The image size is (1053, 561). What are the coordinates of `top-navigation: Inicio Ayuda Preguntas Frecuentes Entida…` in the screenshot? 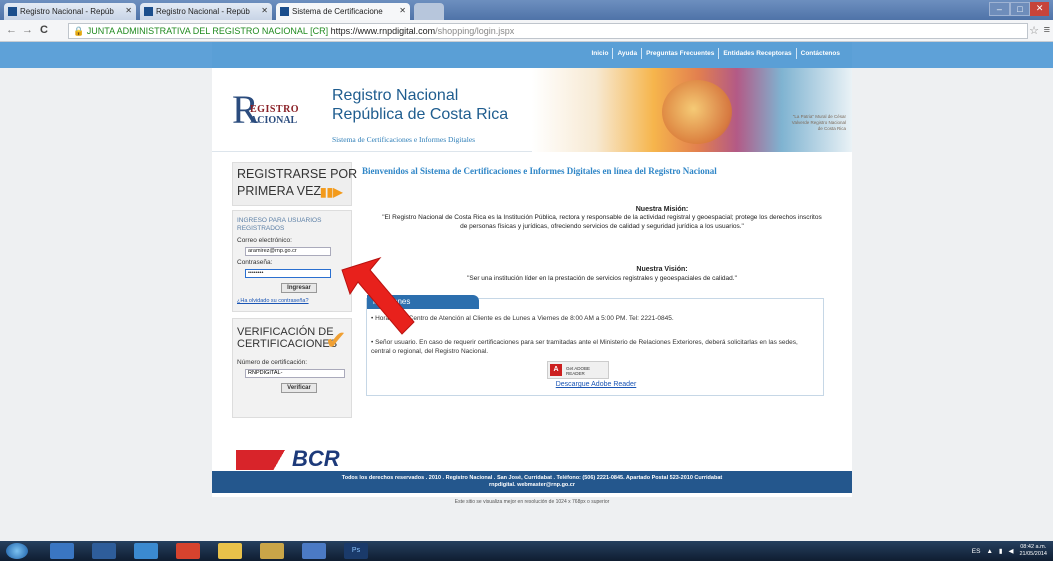 It's located at (532, 55).